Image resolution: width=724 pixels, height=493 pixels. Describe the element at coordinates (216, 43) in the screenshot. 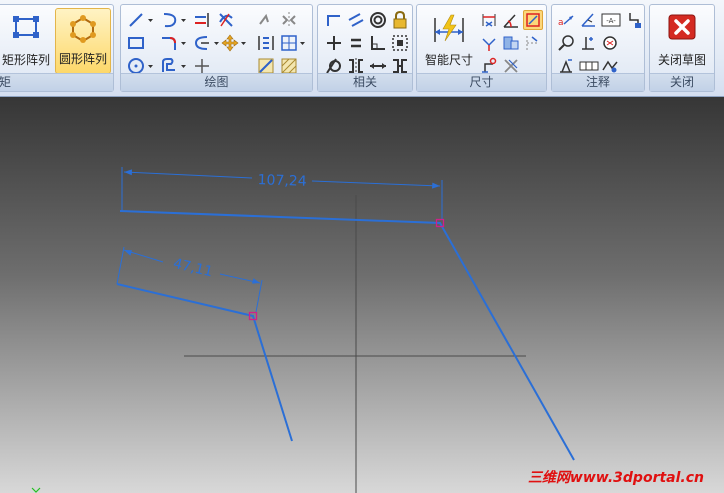

I see `project-dropdown-icon` at that location.